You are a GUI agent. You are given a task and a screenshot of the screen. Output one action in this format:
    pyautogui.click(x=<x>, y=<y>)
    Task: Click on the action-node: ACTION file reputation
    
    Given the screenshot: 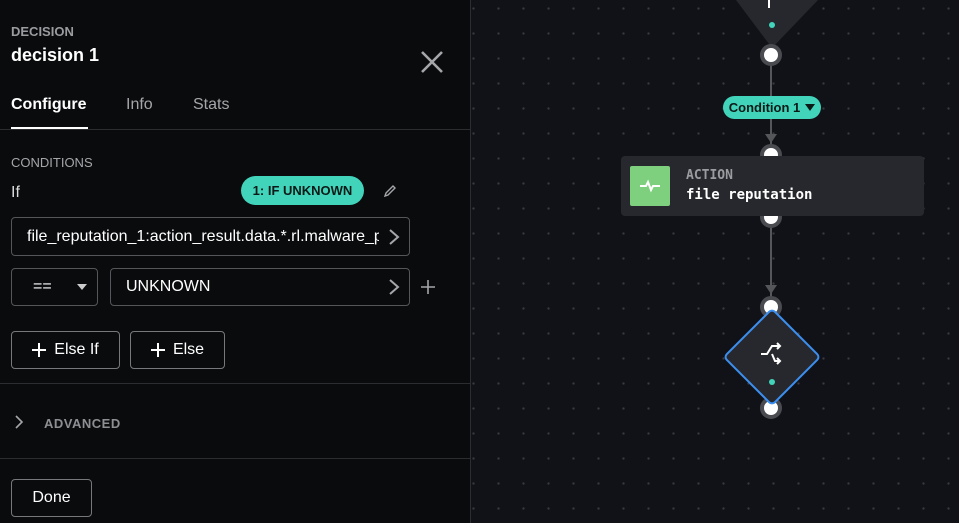 What is the action you would take?
    pyautogui.click(x=772, y=186)
    